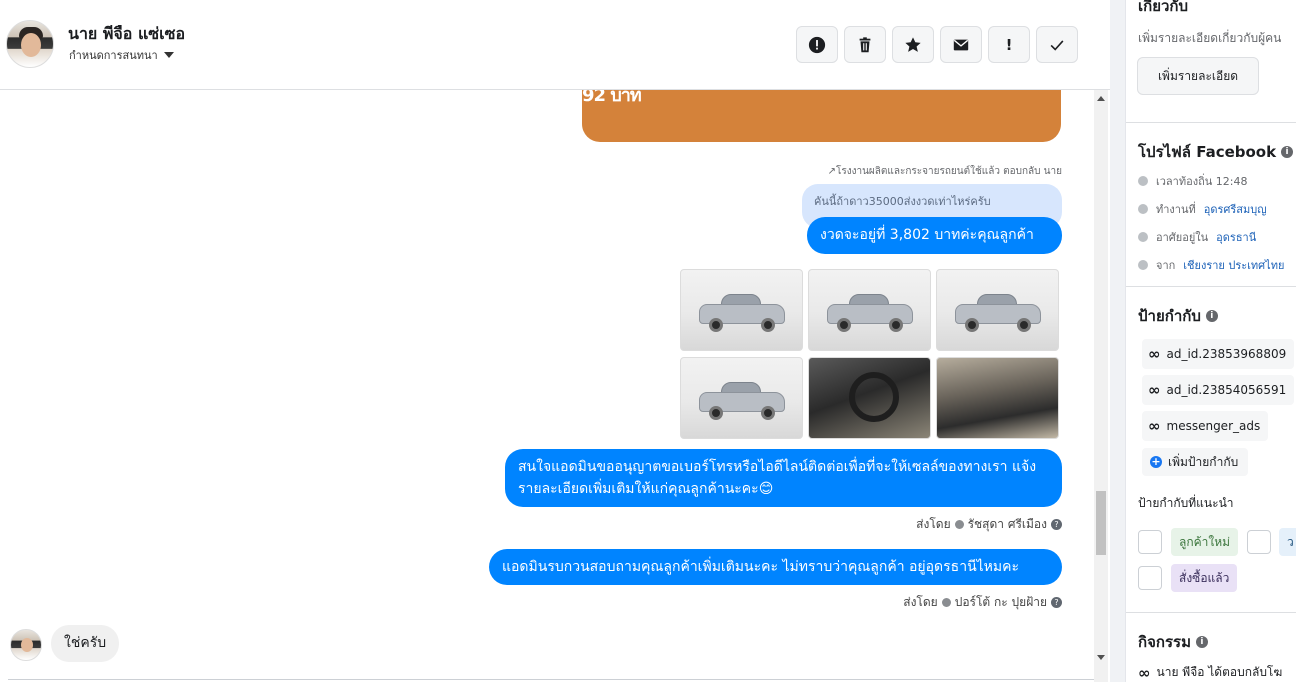  Describe the element at coordinates (1117, 341) in the screenshot. I see `panel-gutter` at that location.